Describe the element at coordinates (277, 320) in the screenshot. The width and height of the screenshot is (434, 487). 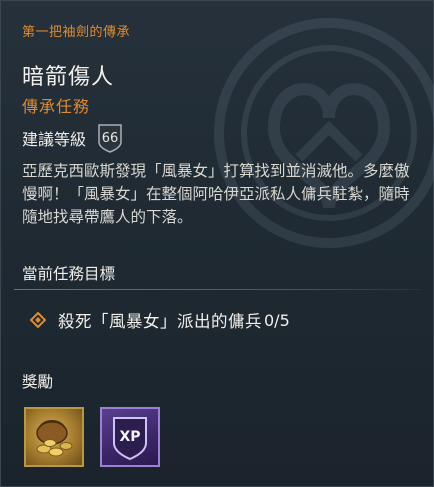
I see `objective-progress: 0/5` at that location.